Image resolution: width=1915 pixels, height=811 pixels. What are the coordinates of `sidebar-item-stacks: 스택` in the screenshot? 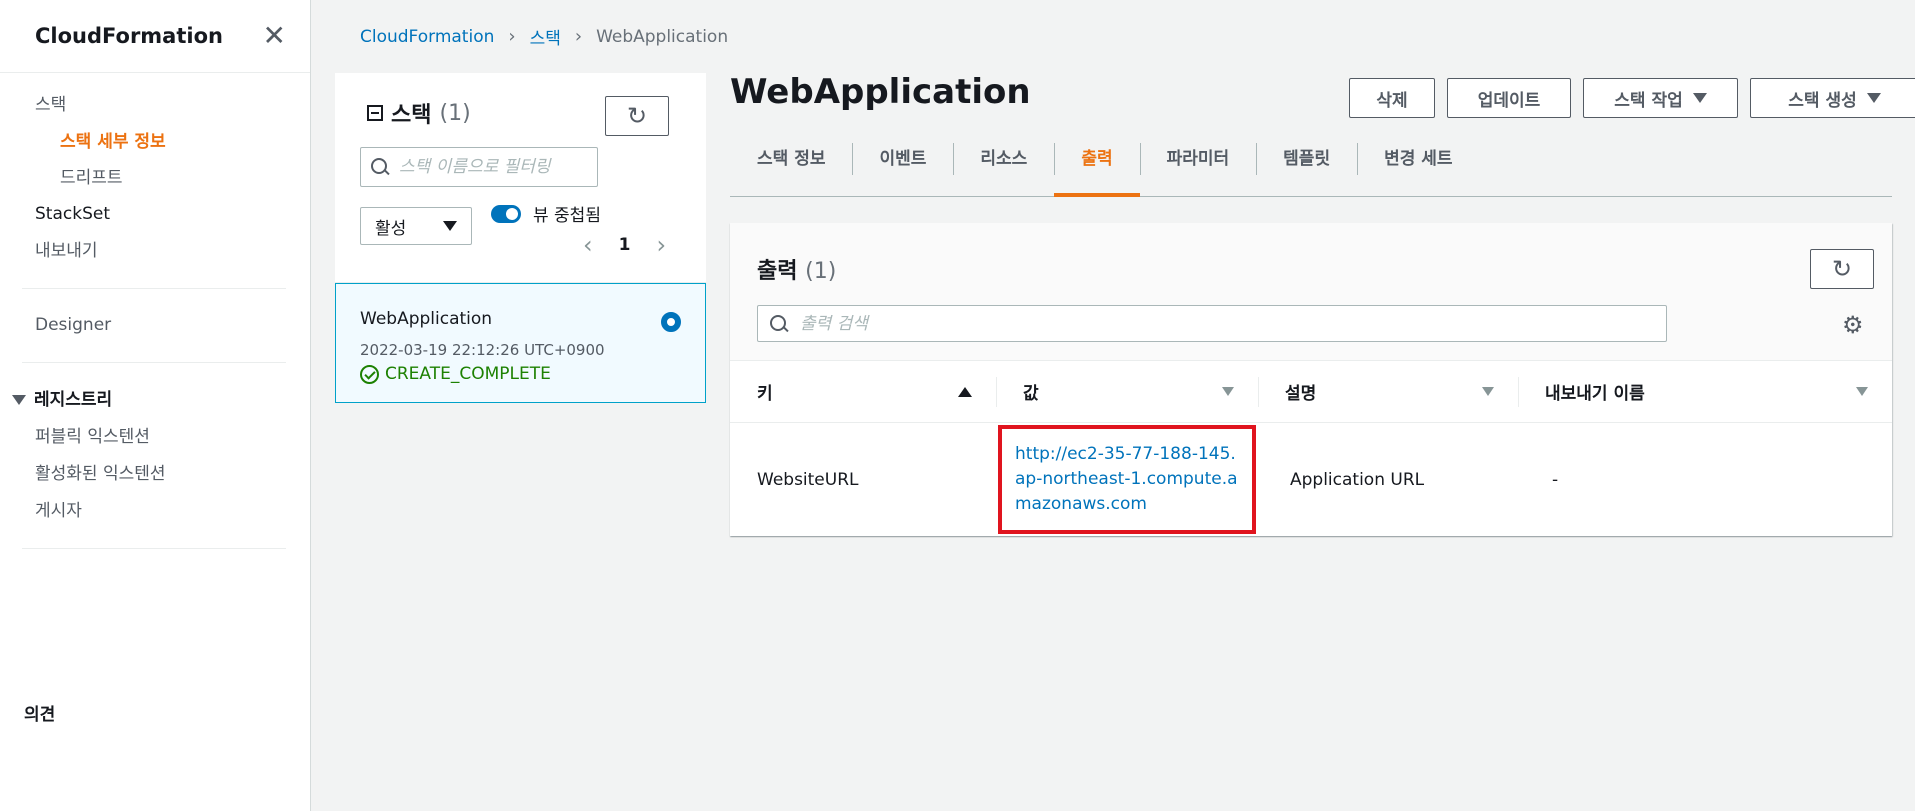 It's located at (155, 105).